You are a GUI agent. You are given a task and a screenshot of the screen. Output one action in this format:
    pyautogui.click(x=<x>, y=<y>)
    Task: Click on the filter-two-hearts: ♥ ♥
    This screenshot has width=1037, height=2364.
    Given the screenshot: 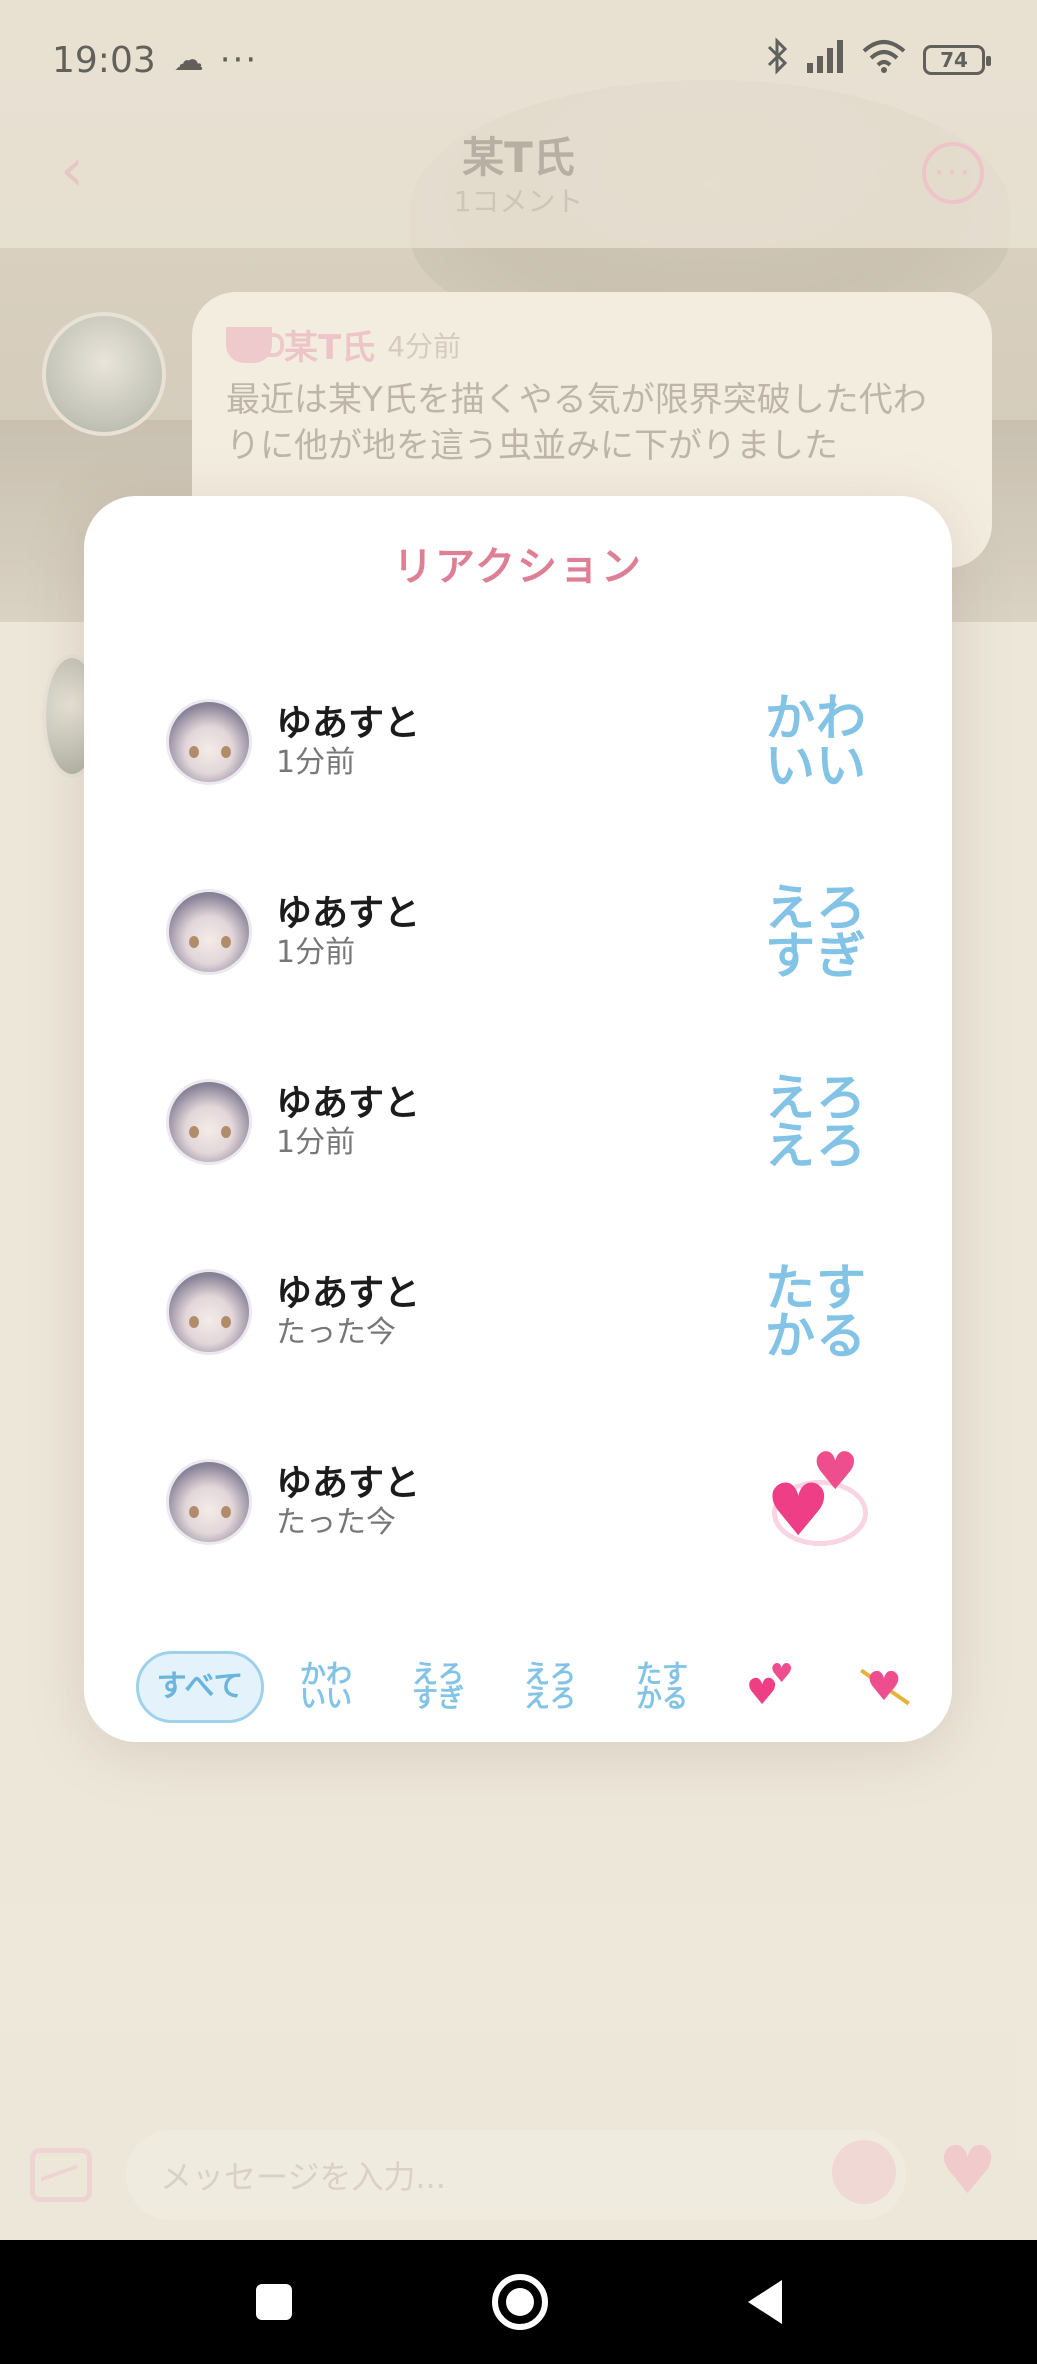 What is the action you would take?
    pyautogui.click(x=774, y=1687)
    